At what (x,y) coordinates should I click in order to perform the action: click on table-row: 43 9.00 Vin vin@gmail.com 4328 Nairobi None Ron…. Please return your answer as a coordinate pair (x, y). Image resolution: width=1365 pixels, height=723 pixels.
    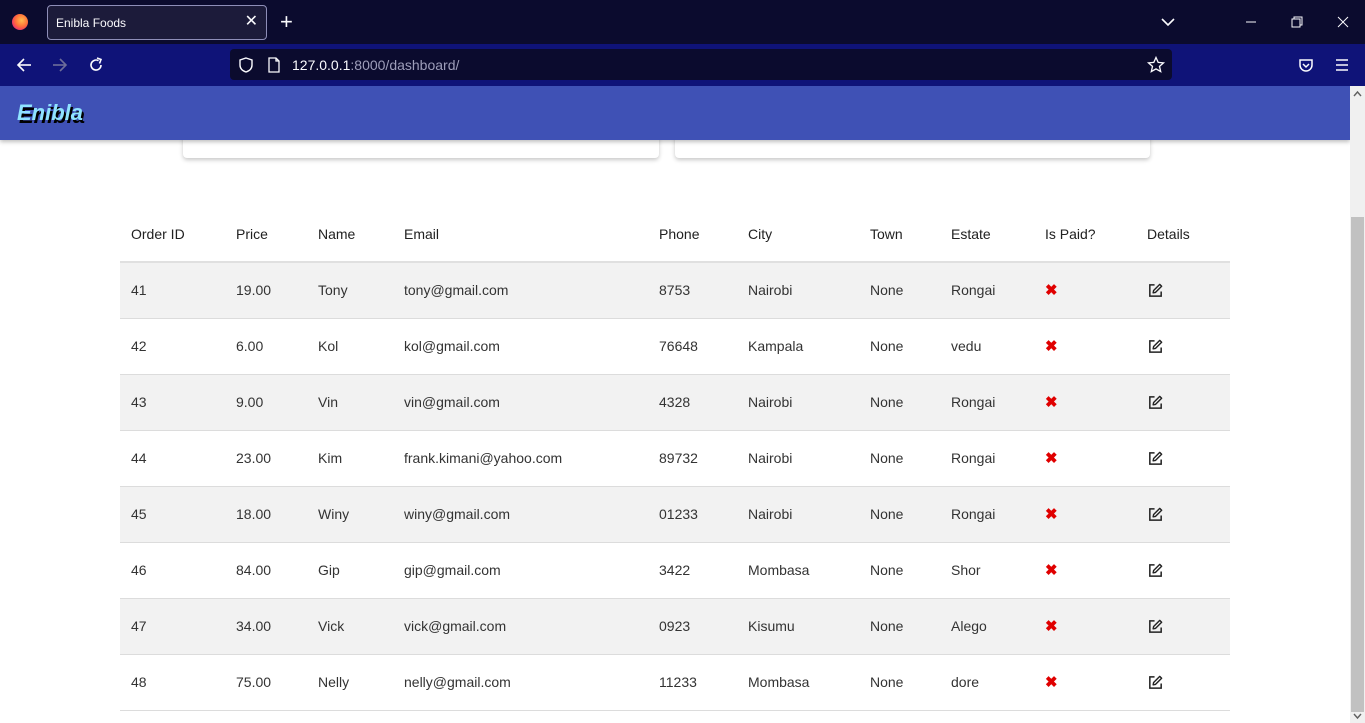
    Looking at the image, I should click on (675, 402).